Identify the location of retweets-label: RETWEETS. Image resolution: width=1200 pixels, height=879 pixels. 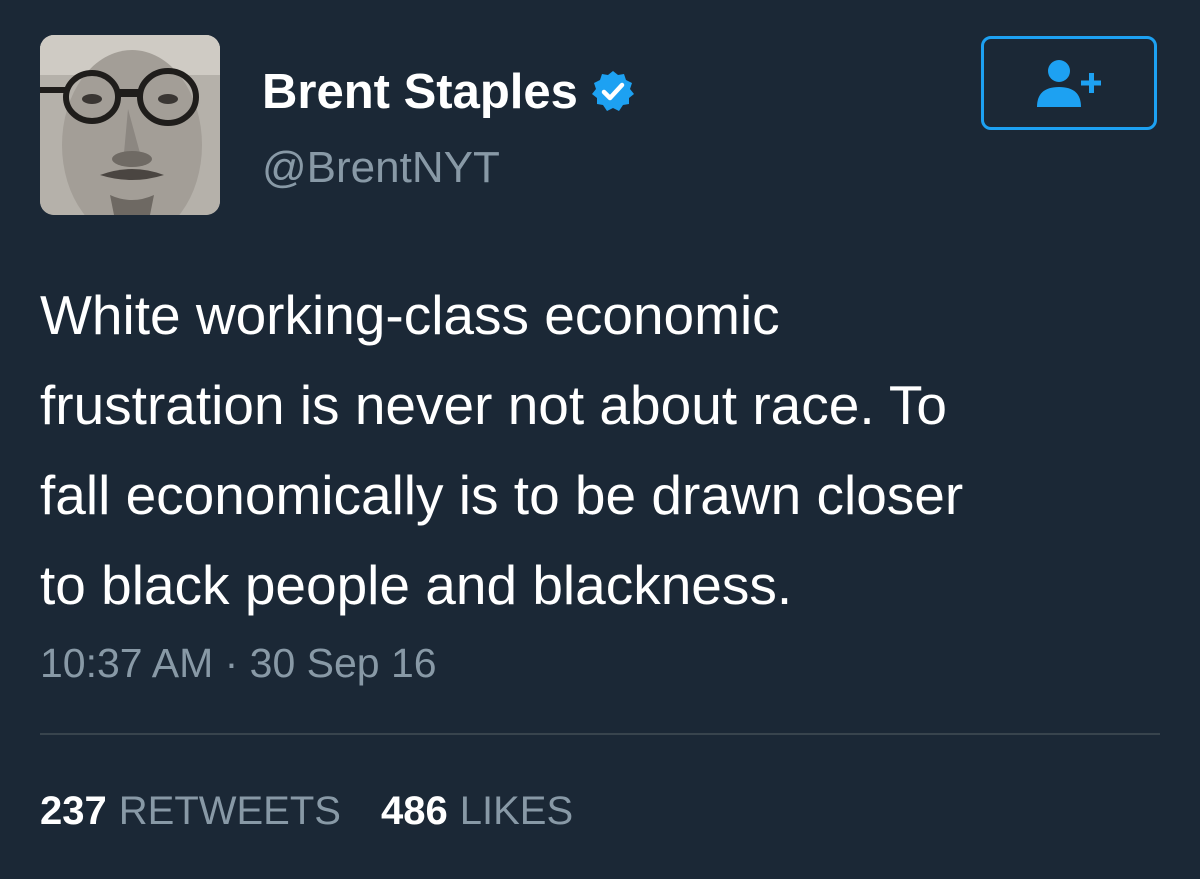
(229, 811).